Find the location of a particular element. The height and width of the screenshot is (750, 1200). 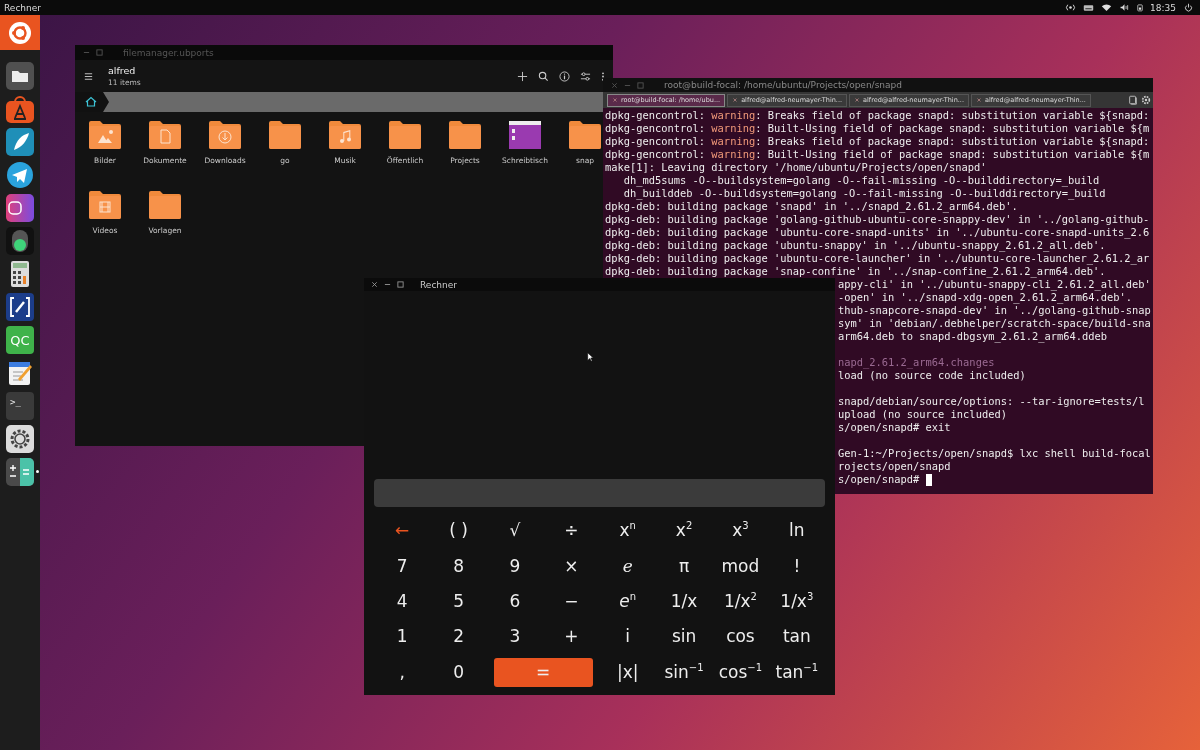

terminal-line: upload (no source included) is located at coordinates (922, 414).